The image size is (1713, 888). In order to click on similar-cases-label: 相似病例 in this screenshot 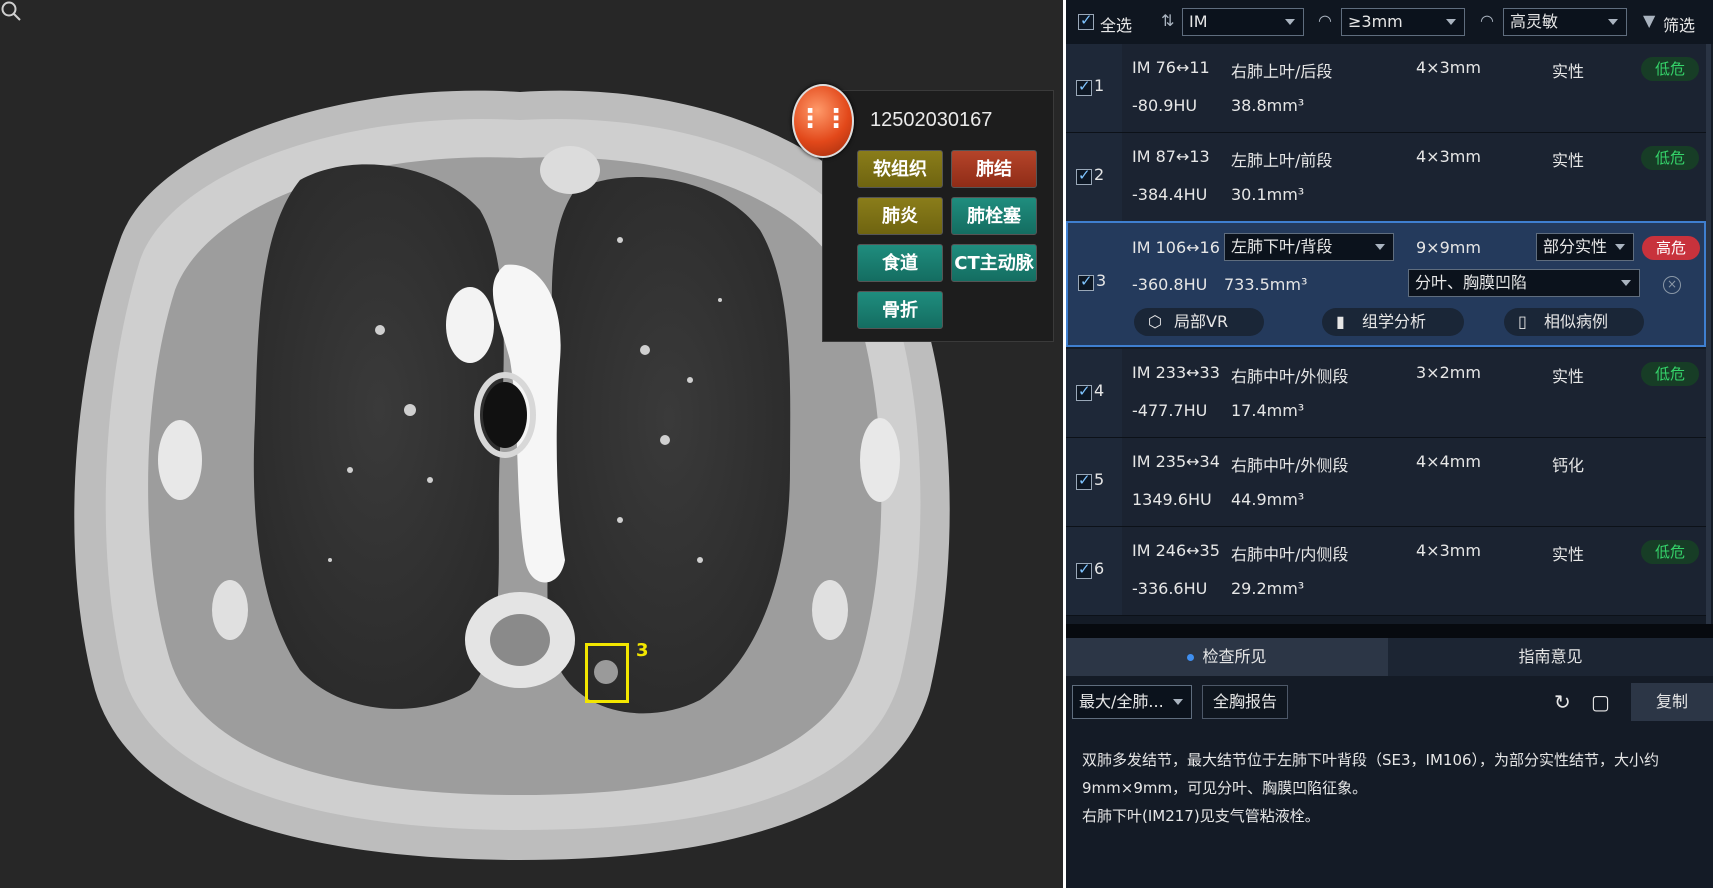, I will do `click(1576, 321)`.